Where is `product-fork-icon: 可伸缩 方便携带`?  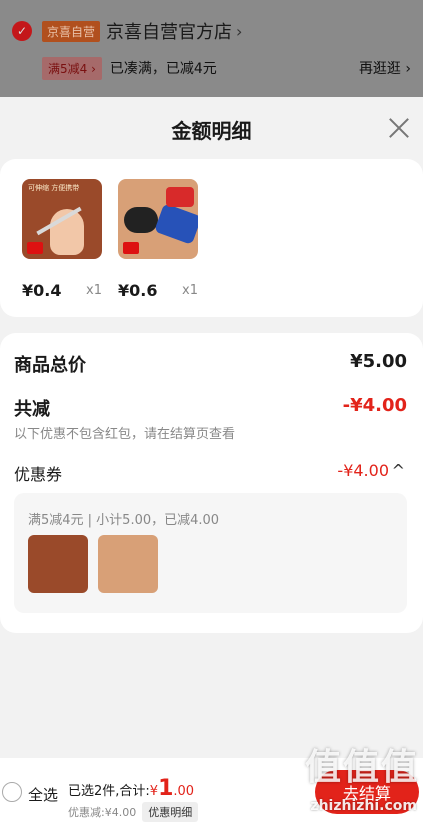
product-fork-icon: 可伸缩 方便携带 is located at coordinates (62, 219).